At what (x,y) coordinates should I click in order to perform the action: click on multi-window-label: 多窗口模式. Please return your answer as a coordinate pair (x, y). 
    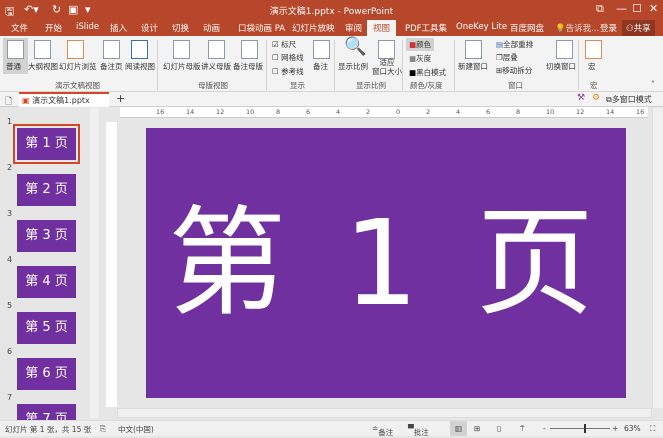
    Looking at the image, I should click on (631, 99).